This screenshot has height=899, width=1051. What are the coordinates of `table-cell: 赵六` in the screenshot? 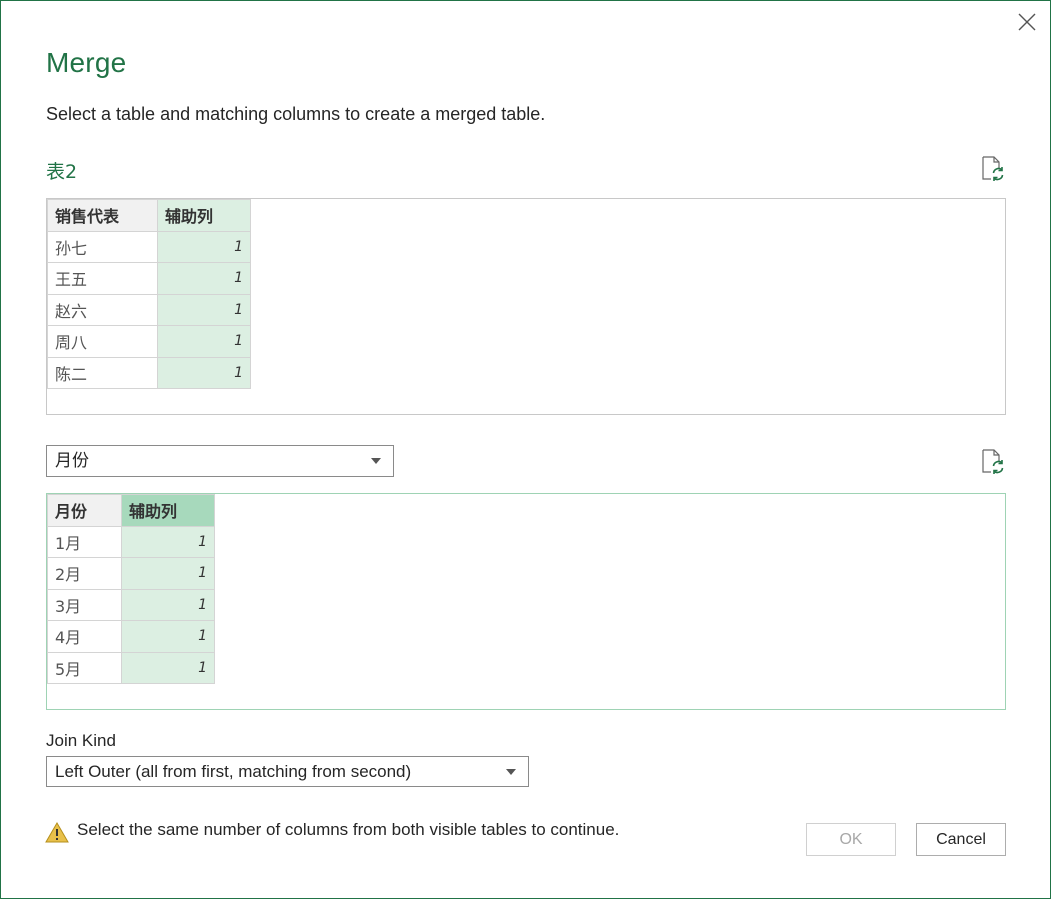 It's located at (102, 309).